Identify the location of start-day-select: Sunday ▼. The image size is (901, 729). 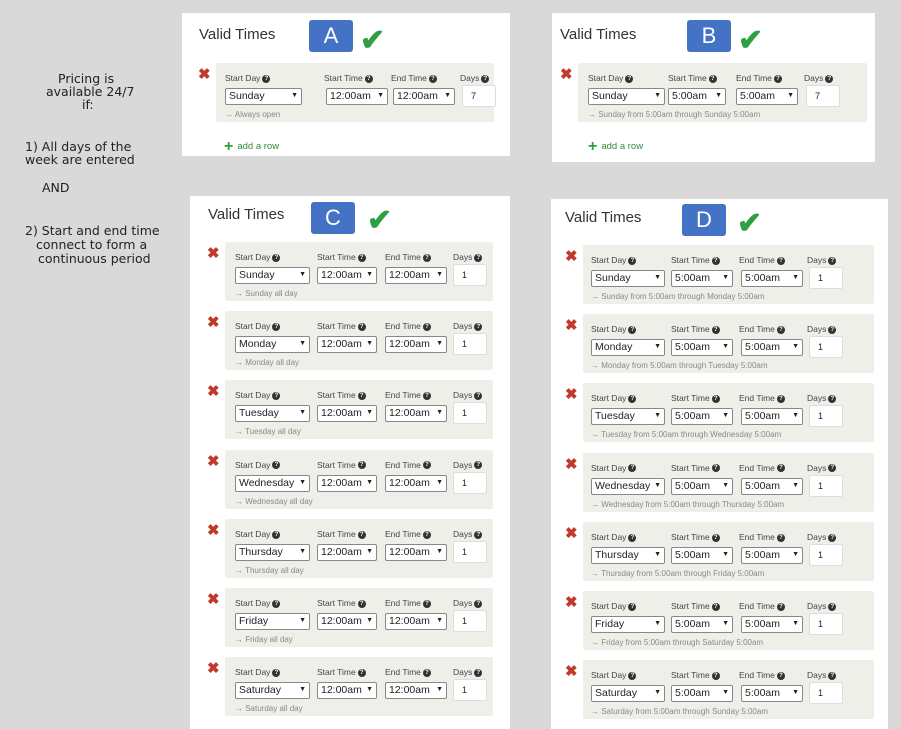
(628, 278).